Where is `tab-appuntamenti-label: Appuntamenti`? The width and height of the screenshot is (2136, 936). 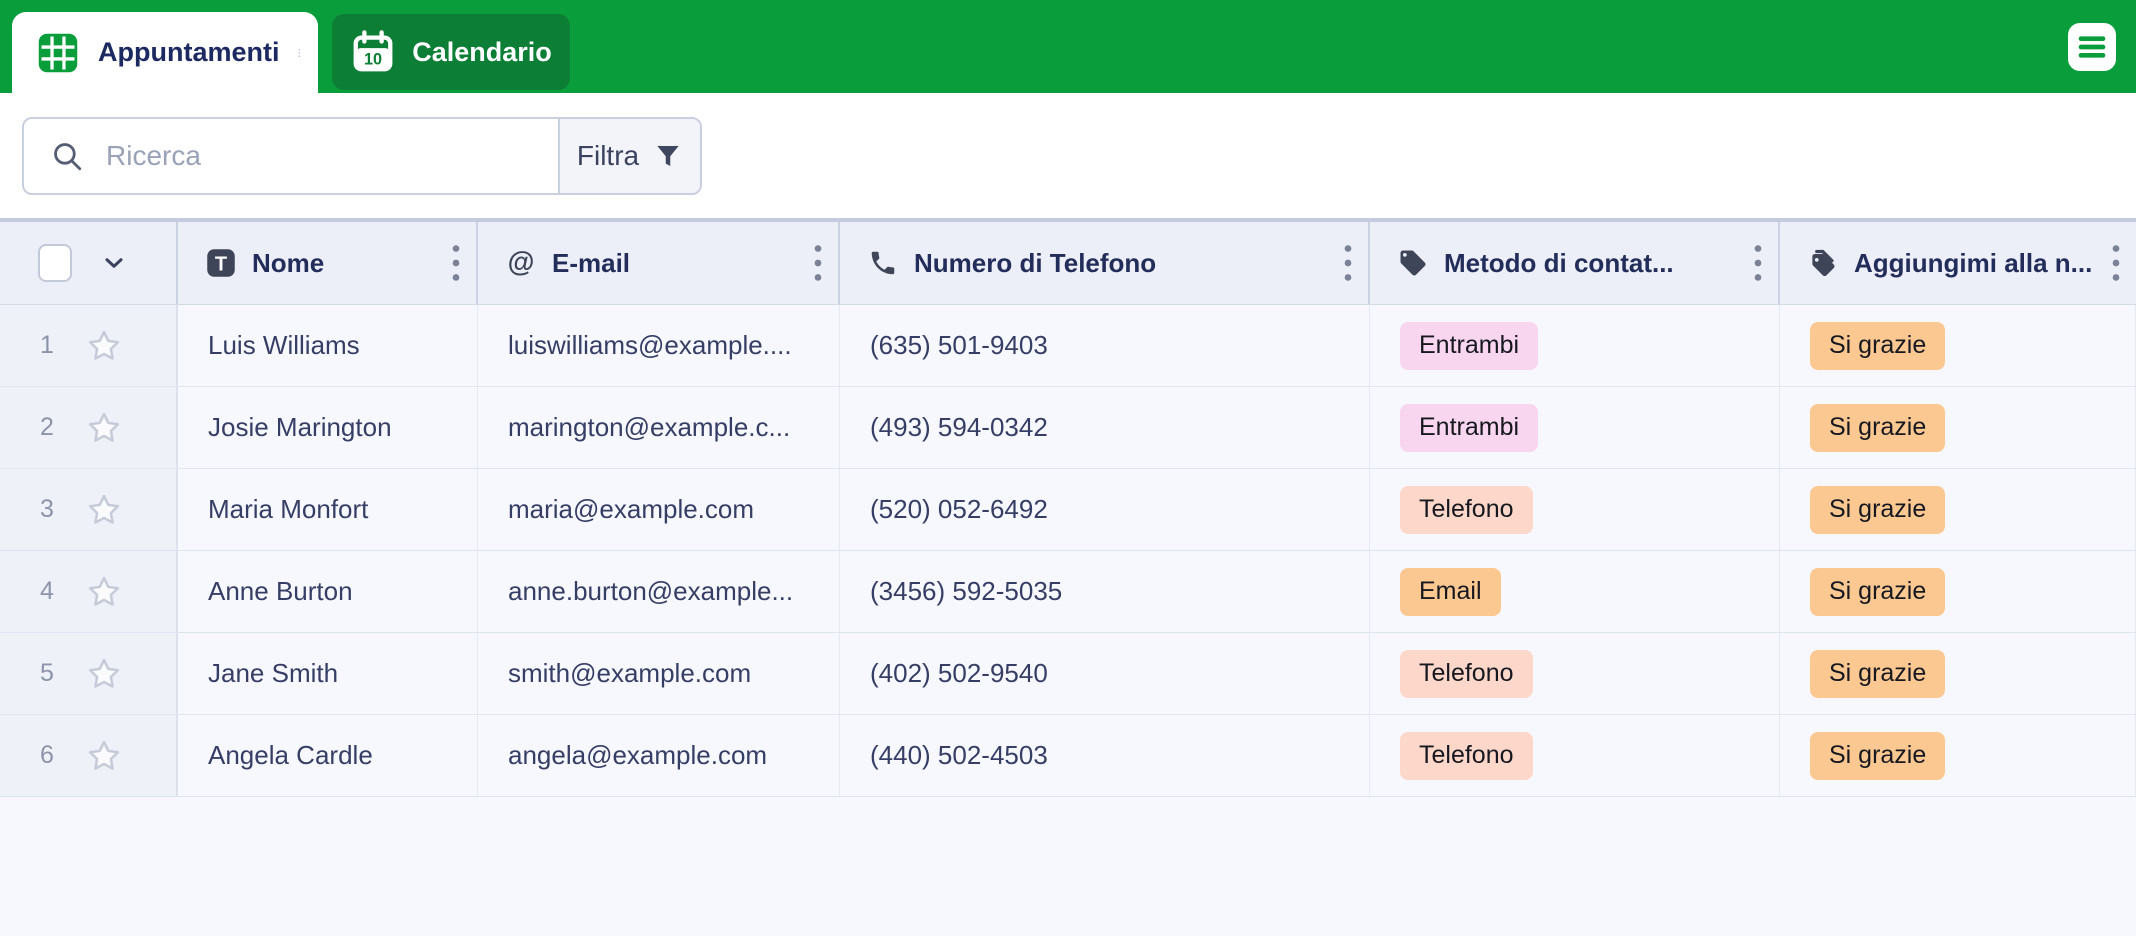 tab-appuntamenti-label: Appuntamenti is located at coordinates (189, 52).